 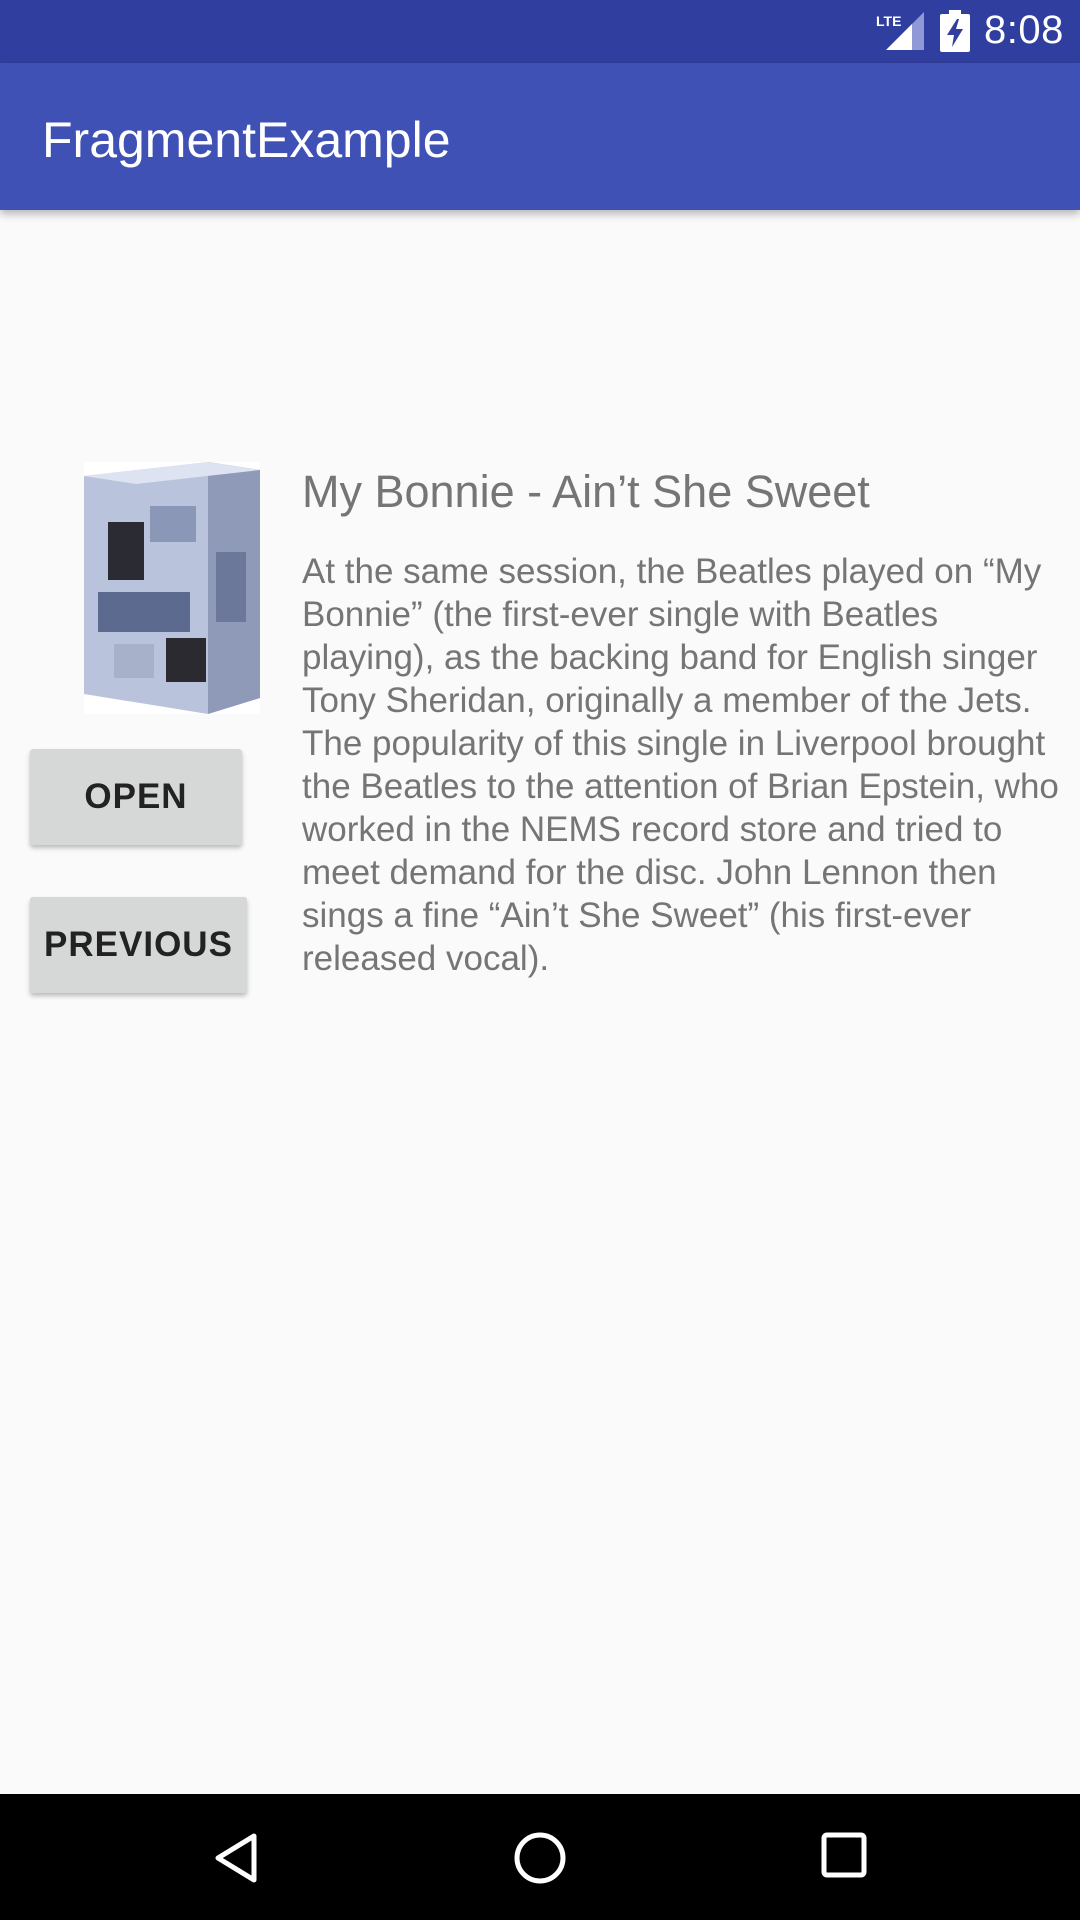 What do you see at coordinates (540, 31) in the screenshot?
I see `status-bar: LTE 8:08` at bounding box center [540, 31].